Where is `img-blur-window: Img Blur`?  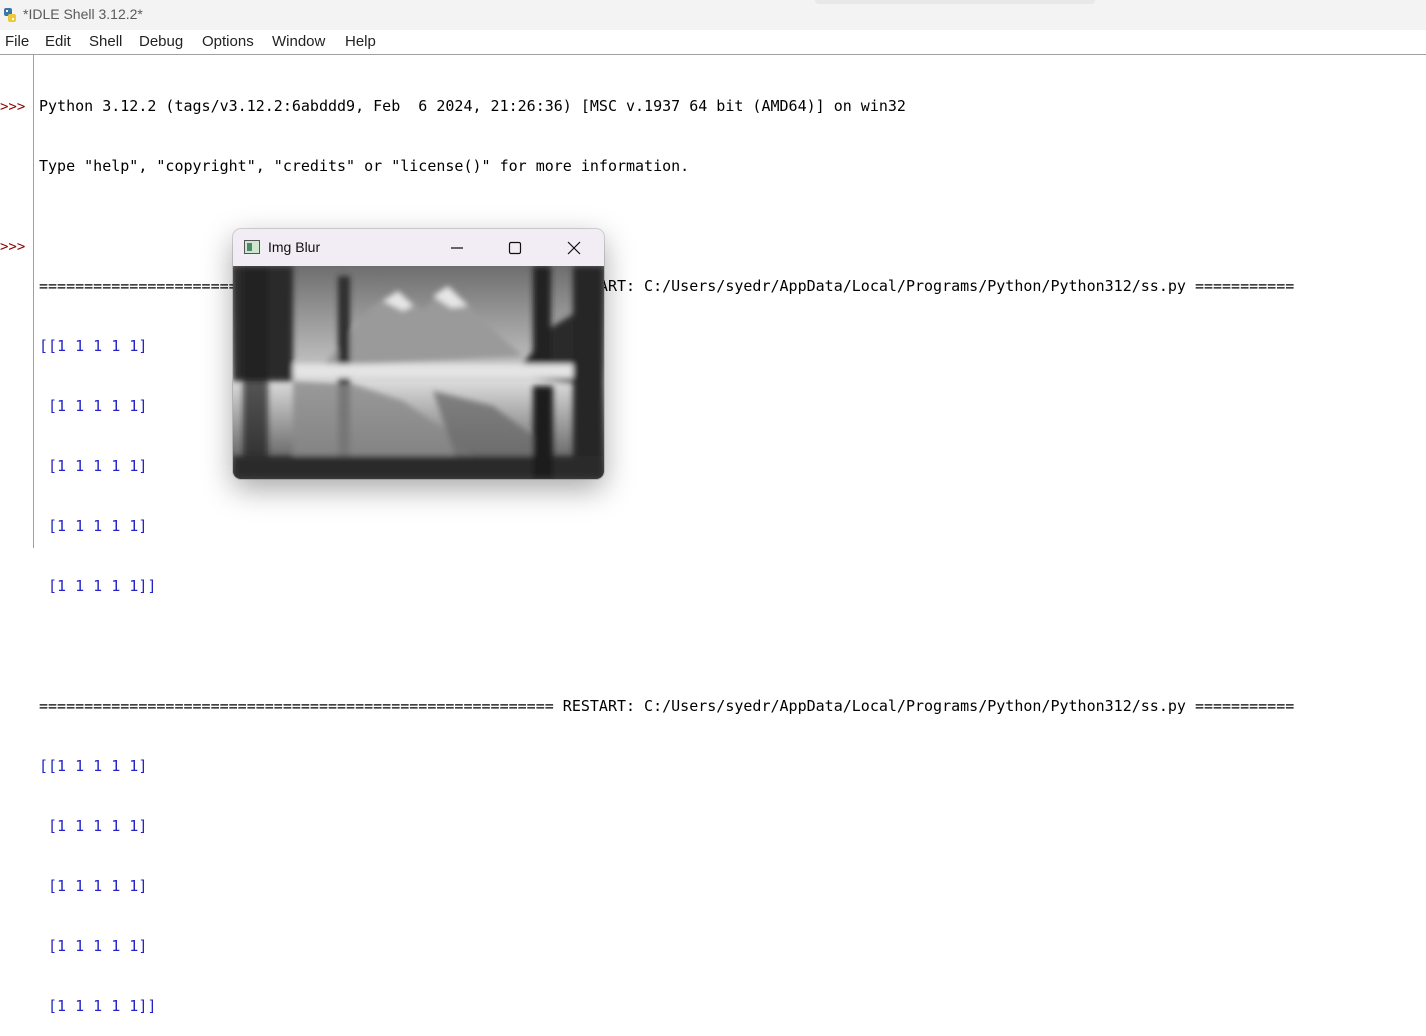
img-blur-window: Img Blur is located at coordinates (418, 354).